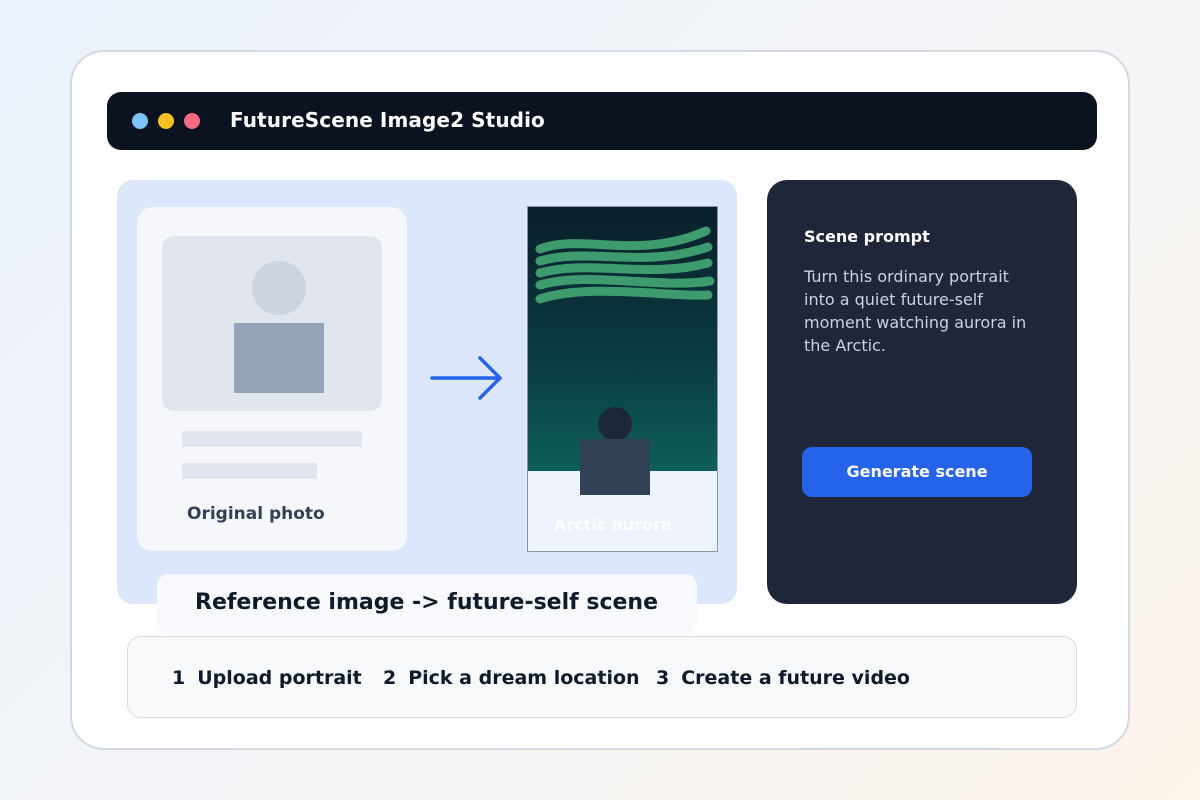  Describe the element at coordinates (615, 467) in the screenshot. I see `figure-body` at that location.